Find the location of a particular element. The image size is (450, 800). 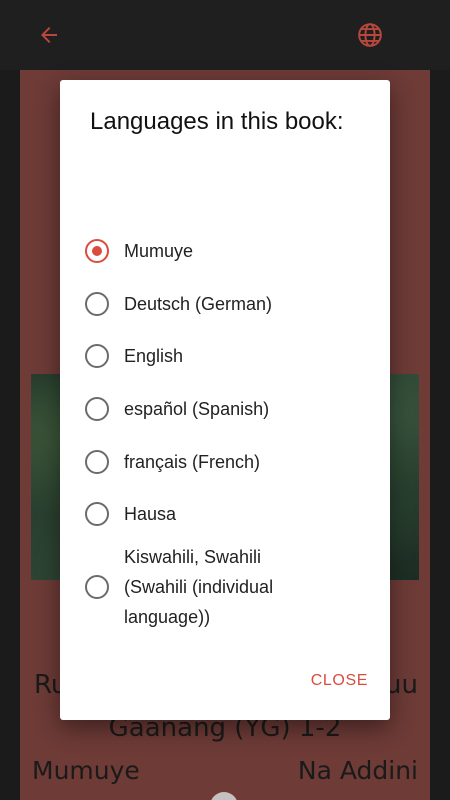

language-option: français (French) is located at coordinates (225, 461).